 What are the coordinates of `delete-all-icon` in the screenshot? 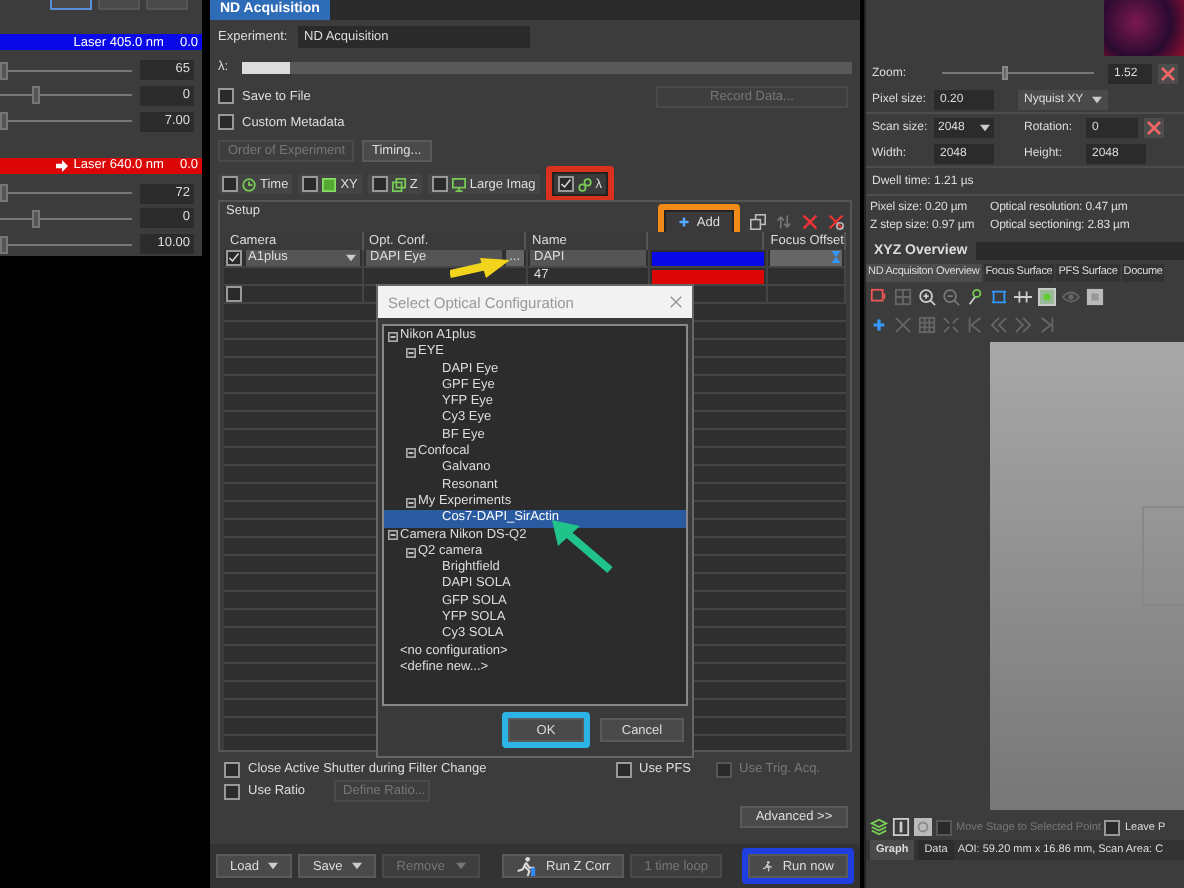 It's located at (836, 222).